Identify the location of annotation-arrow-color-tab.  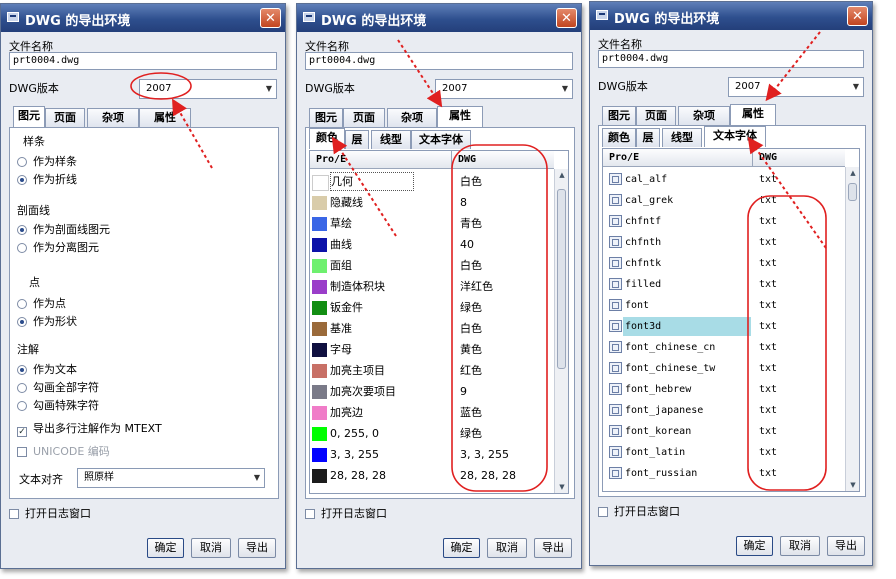
(364, 186).